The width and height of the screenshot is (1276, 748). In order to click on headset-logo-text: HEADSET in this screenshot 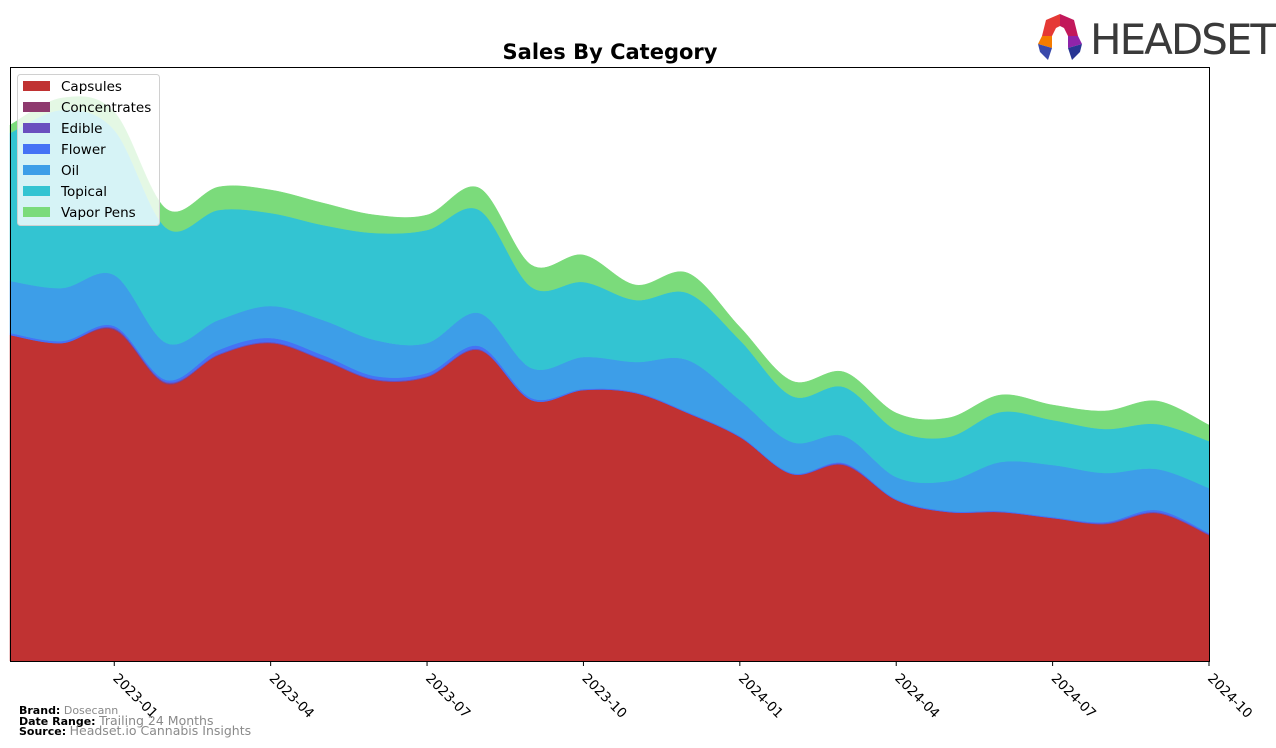, I will do `click(1183, 39)`.